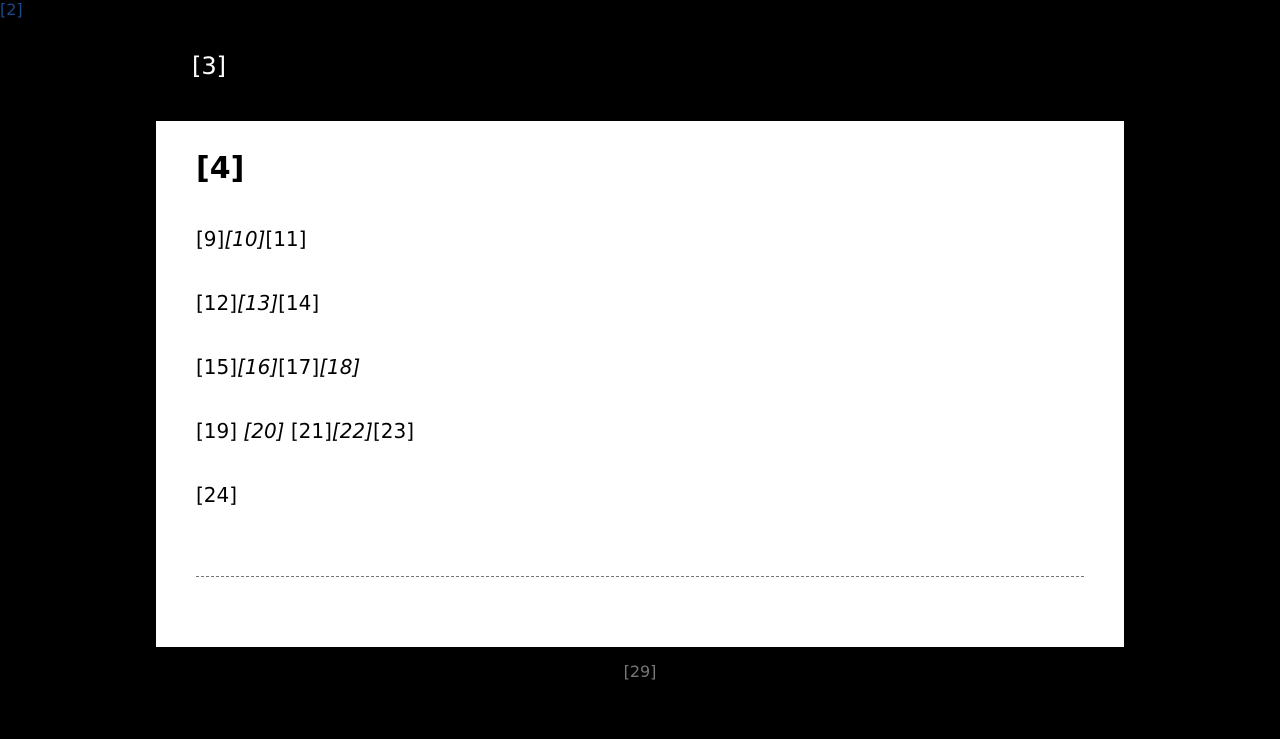  I want to click on text-segment: [14], so click(299, 303).